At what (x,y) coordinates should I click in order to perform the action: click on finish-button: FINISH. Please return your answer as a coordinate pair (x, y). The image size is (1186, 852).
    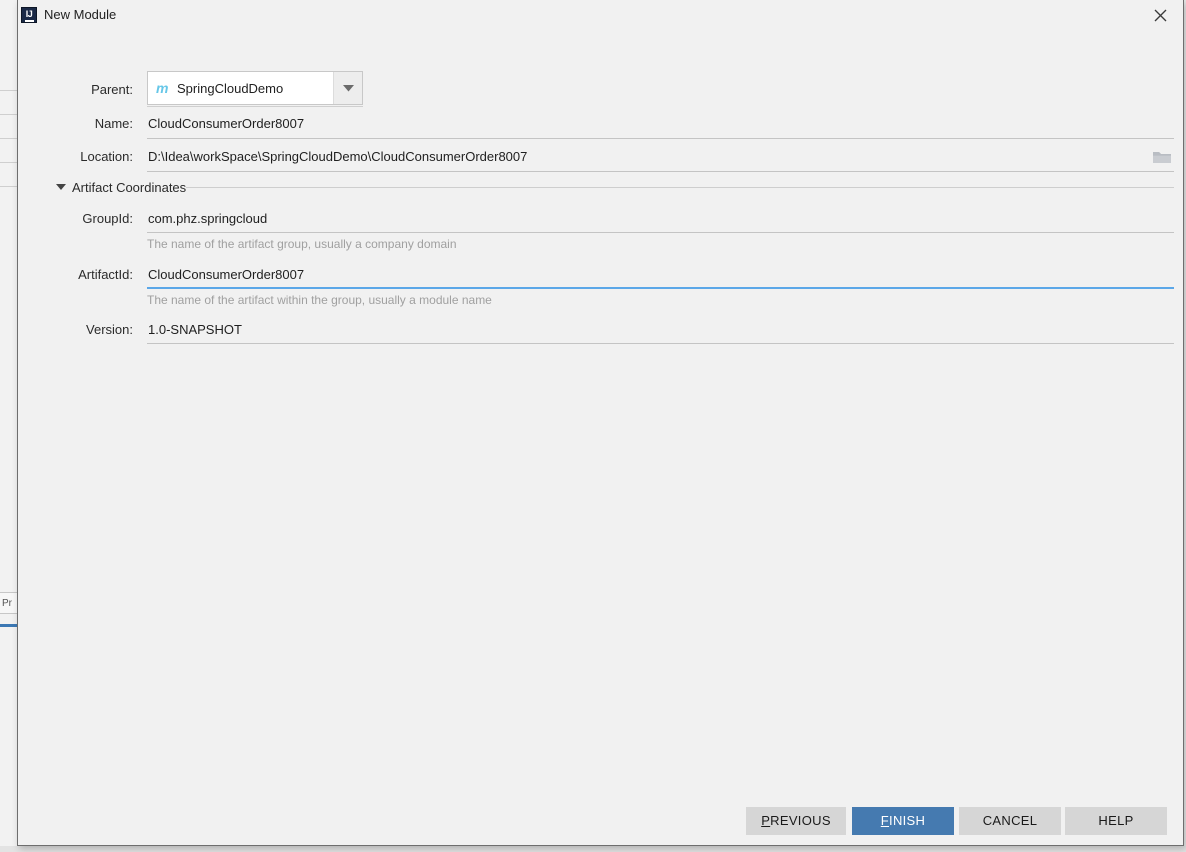
    Looking at the image, I should click on (903, 821).